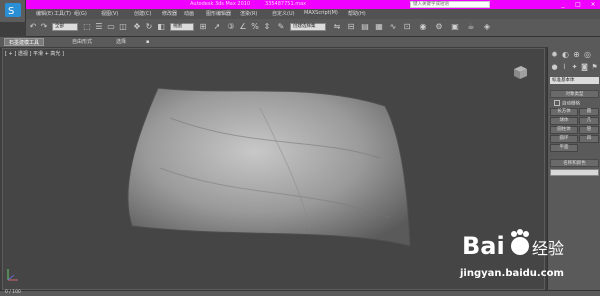 The image size is (600, 296). I want to click on object-category-dropdown: 标准基本体, so click(574, 80).